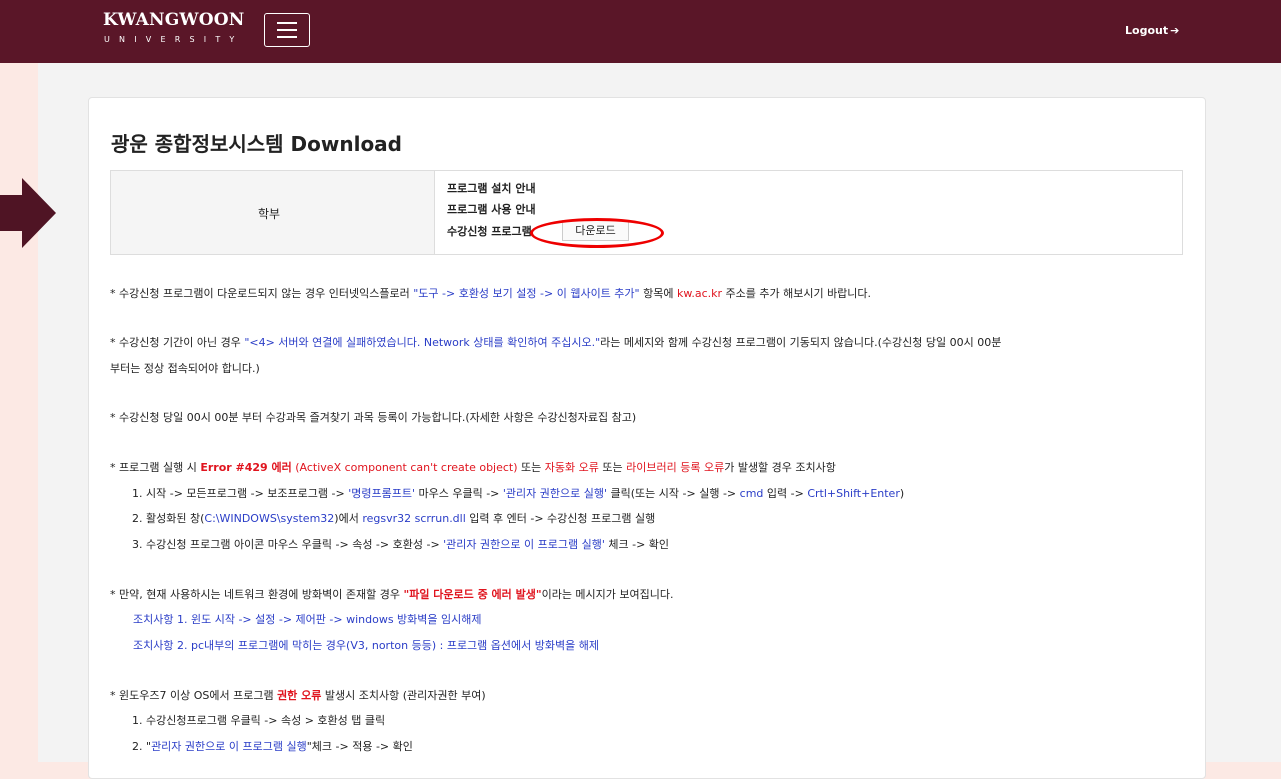  I want to click on notice-text: * 프로그램 실행 시, so click(155, 467).